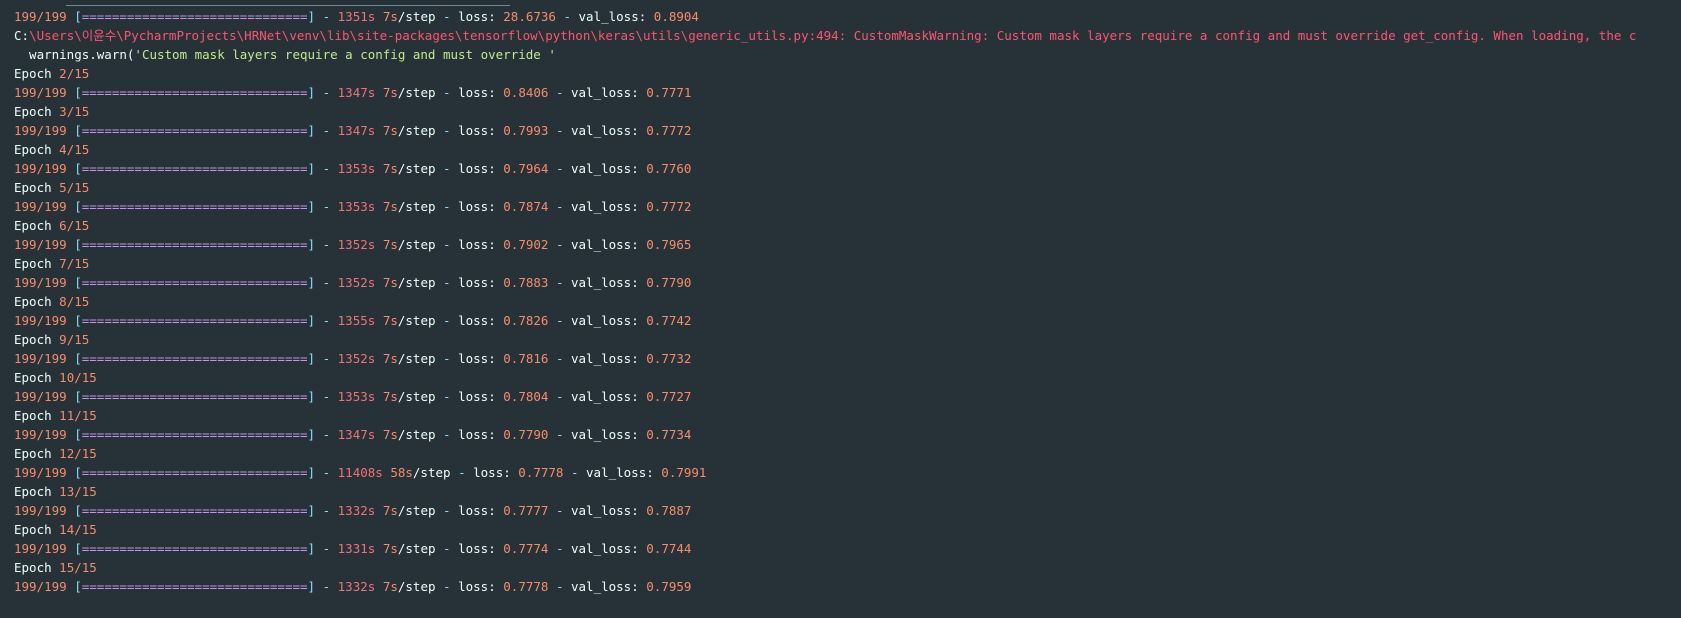 The height and width of the screenshot is (618, 1681). I want to click on epoch-header: Epoch 11/15, so click(847, 415).